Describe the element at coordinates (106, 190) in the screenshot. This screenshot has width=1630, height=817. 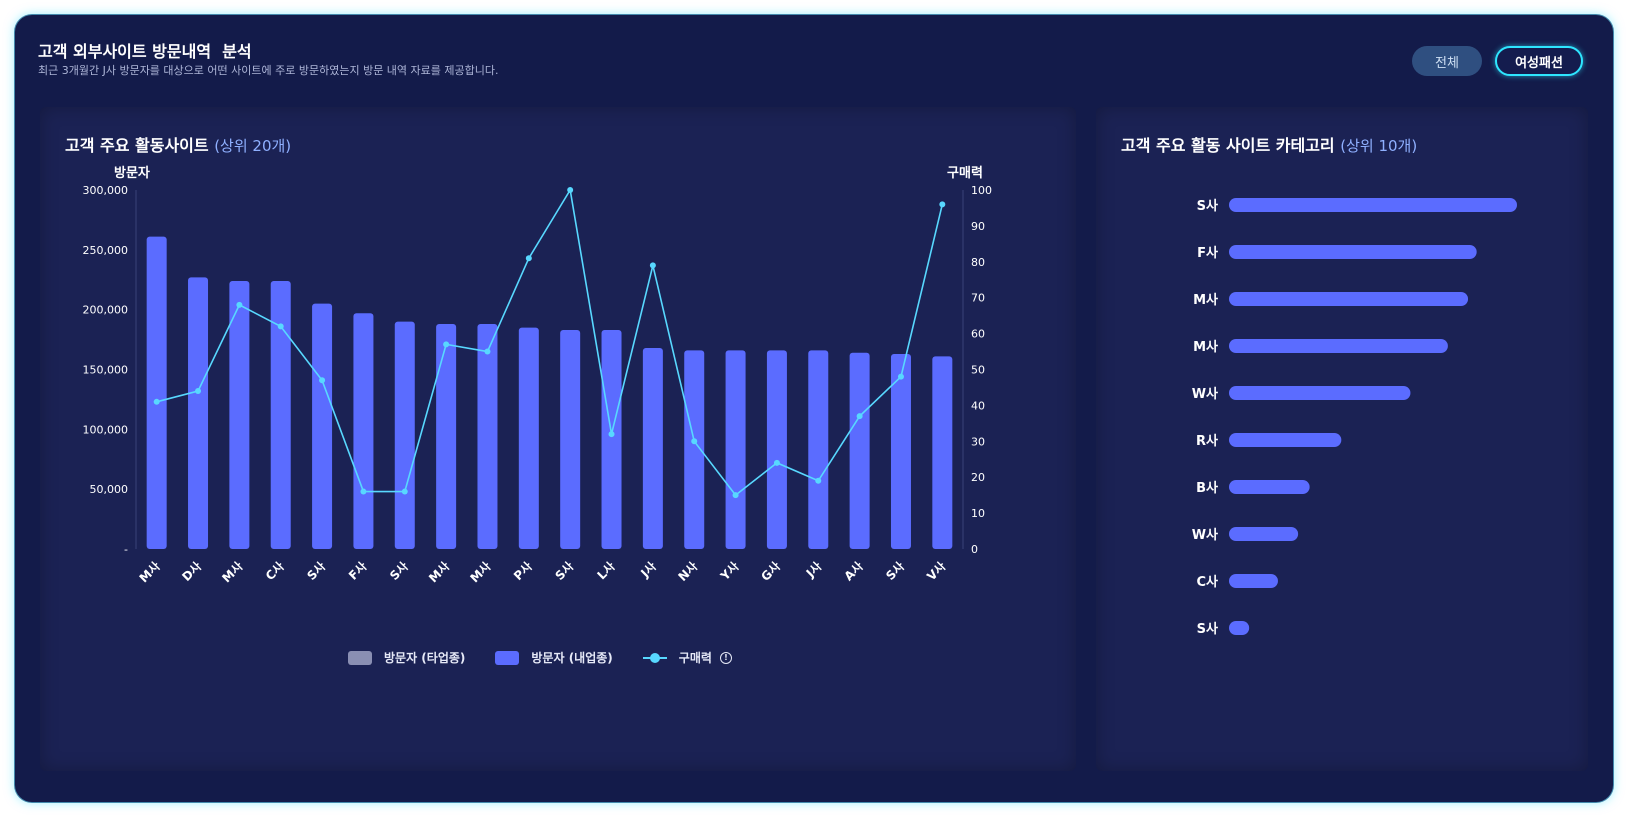
I see `y-tick-label: 300,000` at that location.